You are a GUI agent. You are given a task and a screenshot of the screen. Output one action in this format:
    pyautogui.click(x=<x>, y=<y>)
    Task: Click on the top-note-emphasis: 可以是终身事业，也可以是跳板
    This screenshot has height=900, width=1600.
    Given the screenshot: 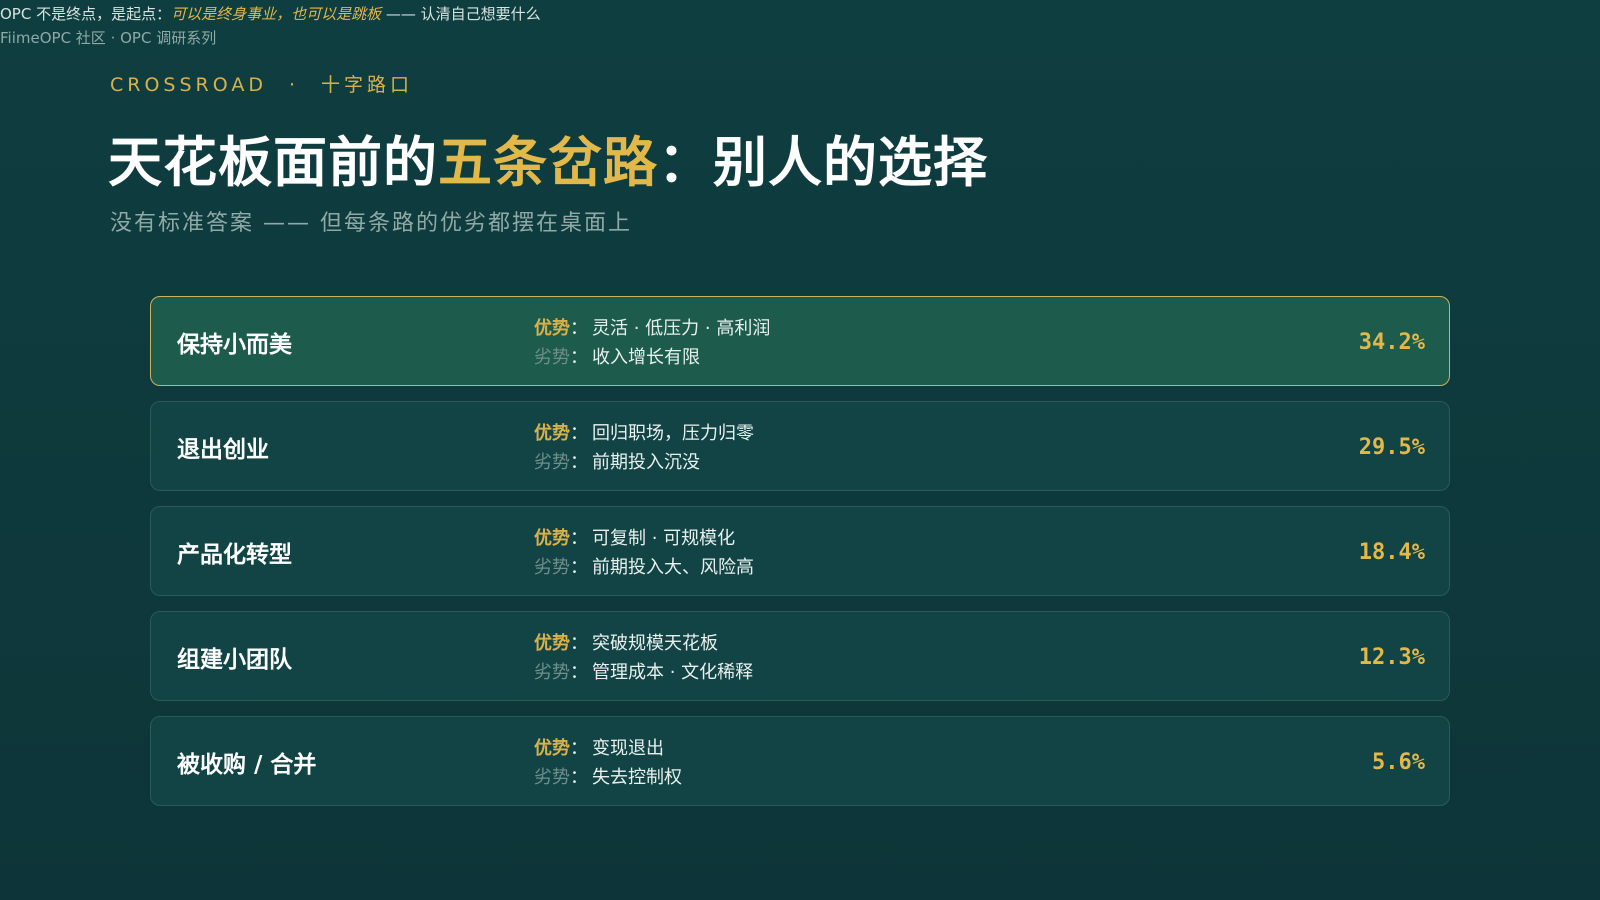 What is the action you would take?
    pyautogui.click(x=276, y=14)
    